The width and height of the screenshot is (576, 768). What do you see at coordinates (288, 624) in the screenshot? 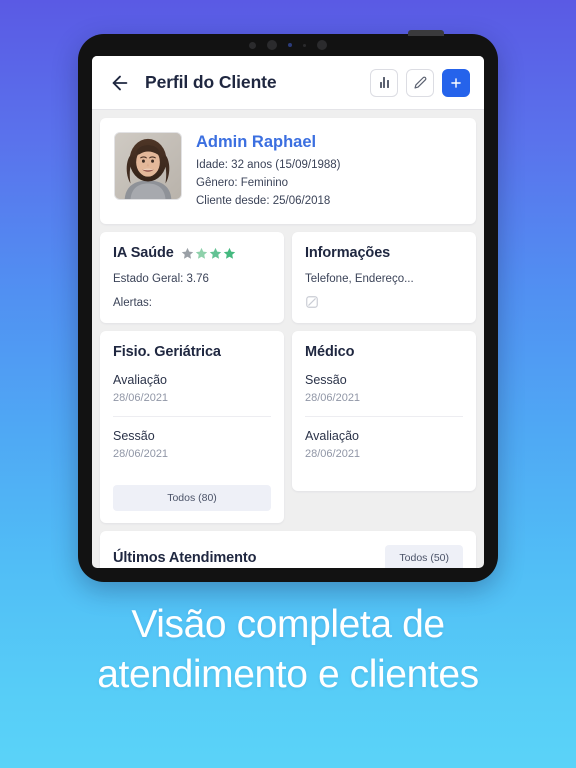
I see `caption-line-1: Visão completa de` at bounding box center [288, 624].